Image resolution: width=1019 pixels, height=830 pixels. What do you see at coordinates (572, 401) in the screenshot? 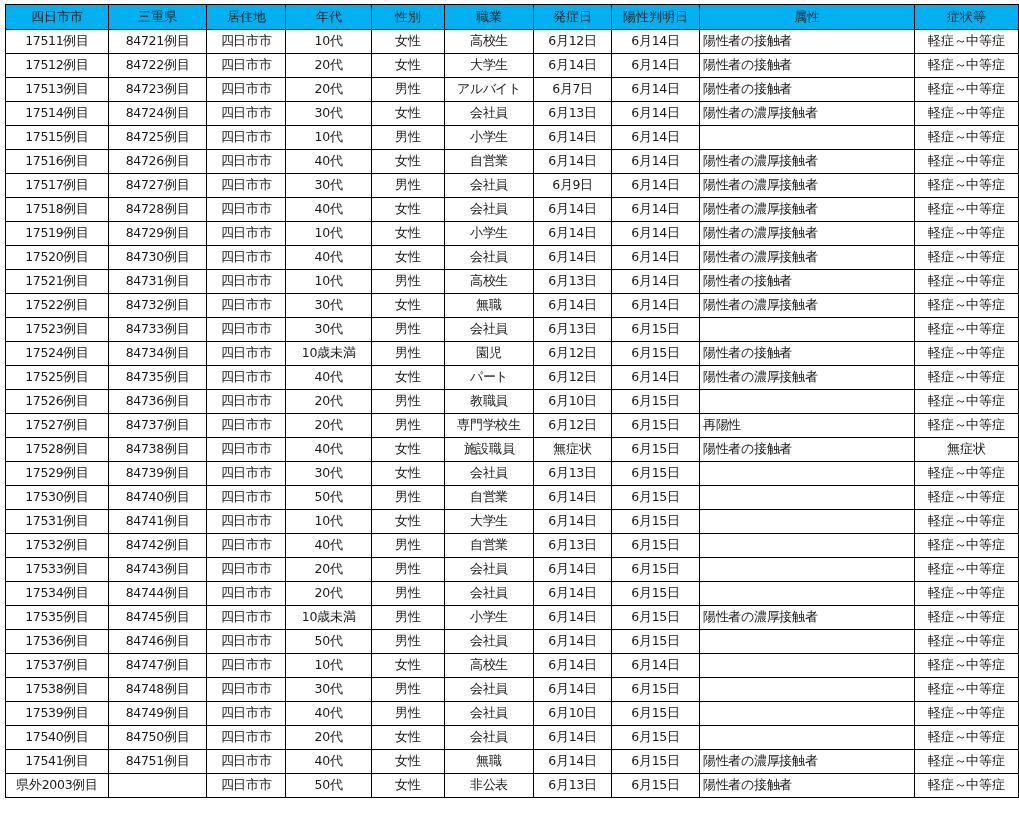
I see `table-cell: 6月10日` at bounding box center [572, 401].